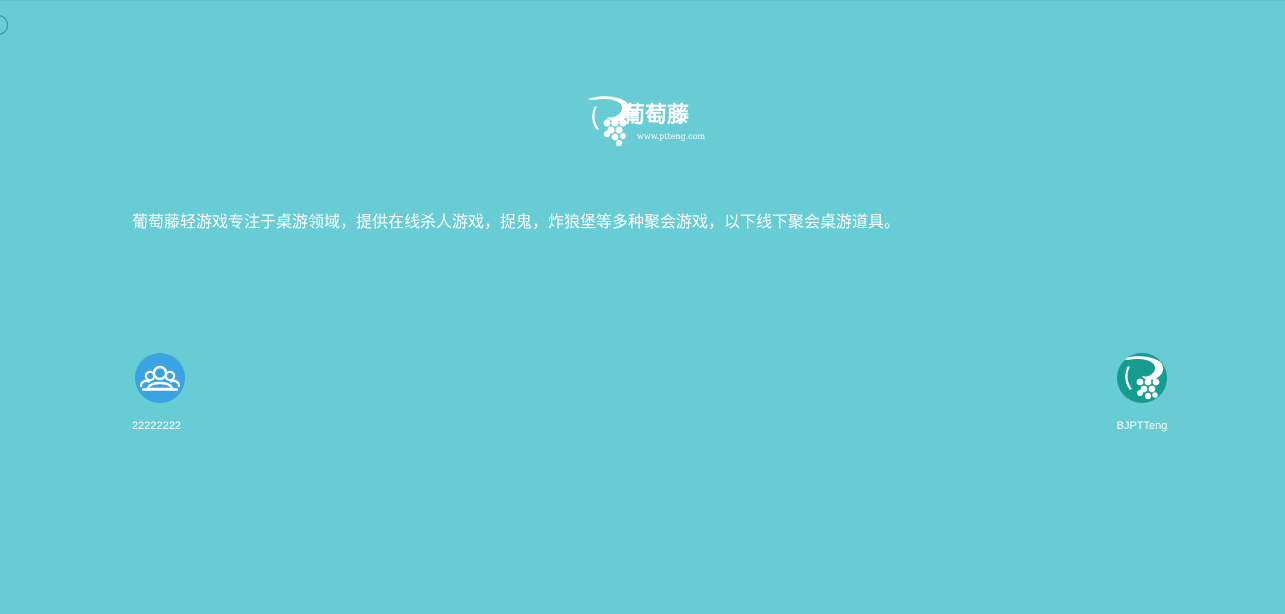 This screenshot has width=1285, height=614. I want to click on group-users-icon, so click(160, 378).